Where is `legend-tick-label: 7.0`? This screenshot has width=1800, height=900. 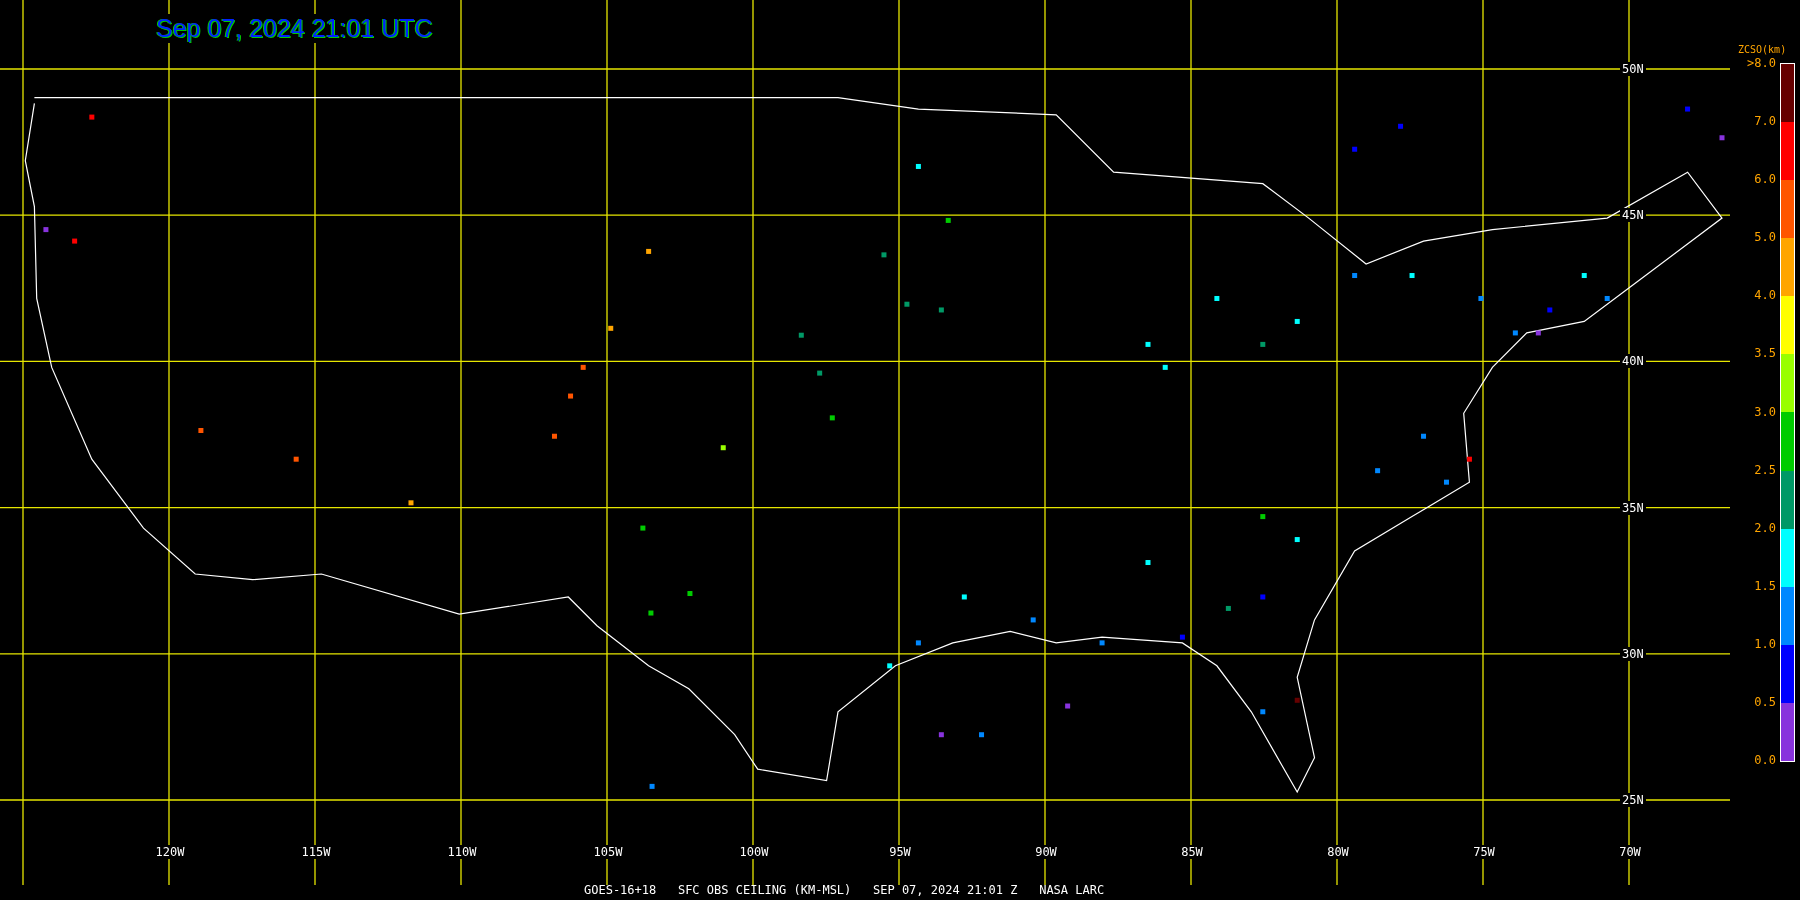
legend-tick-label: 7.0 is located at coordinates (1764, 121).